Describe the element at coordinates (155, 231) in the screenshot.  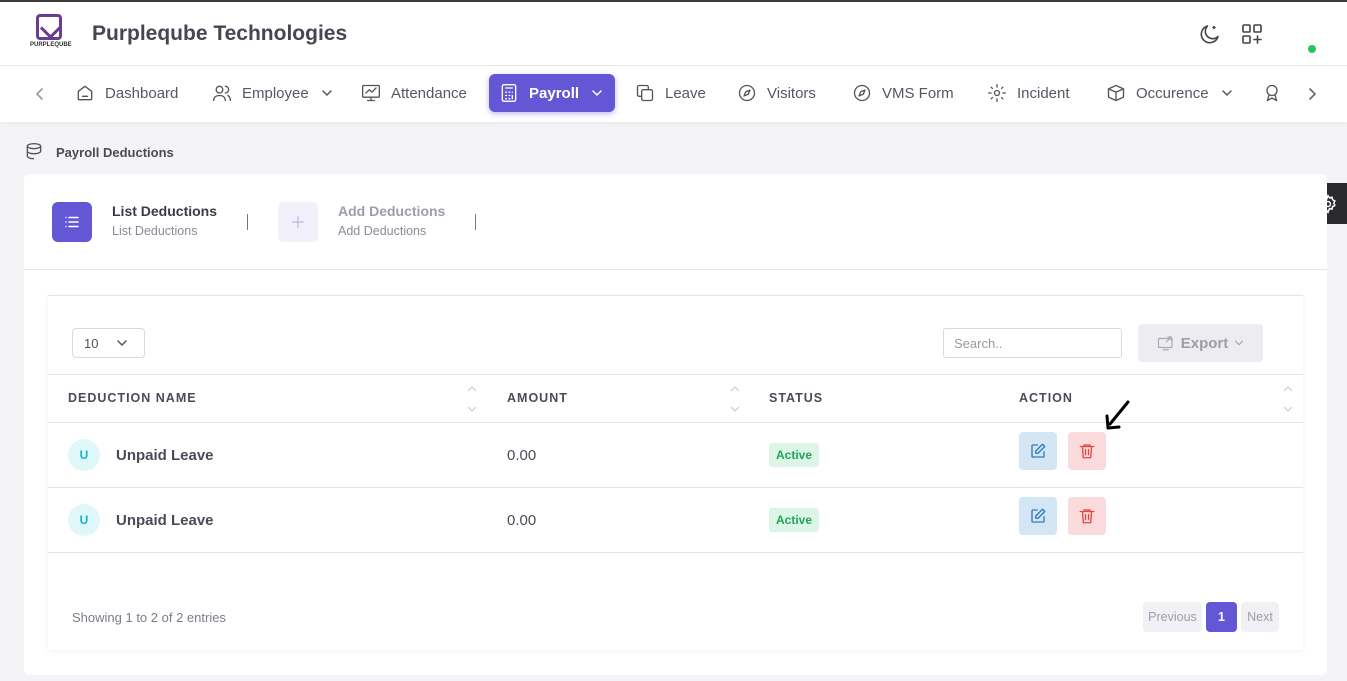
I see `tab-list-deductions-subtitle: List Deductions` at that location.